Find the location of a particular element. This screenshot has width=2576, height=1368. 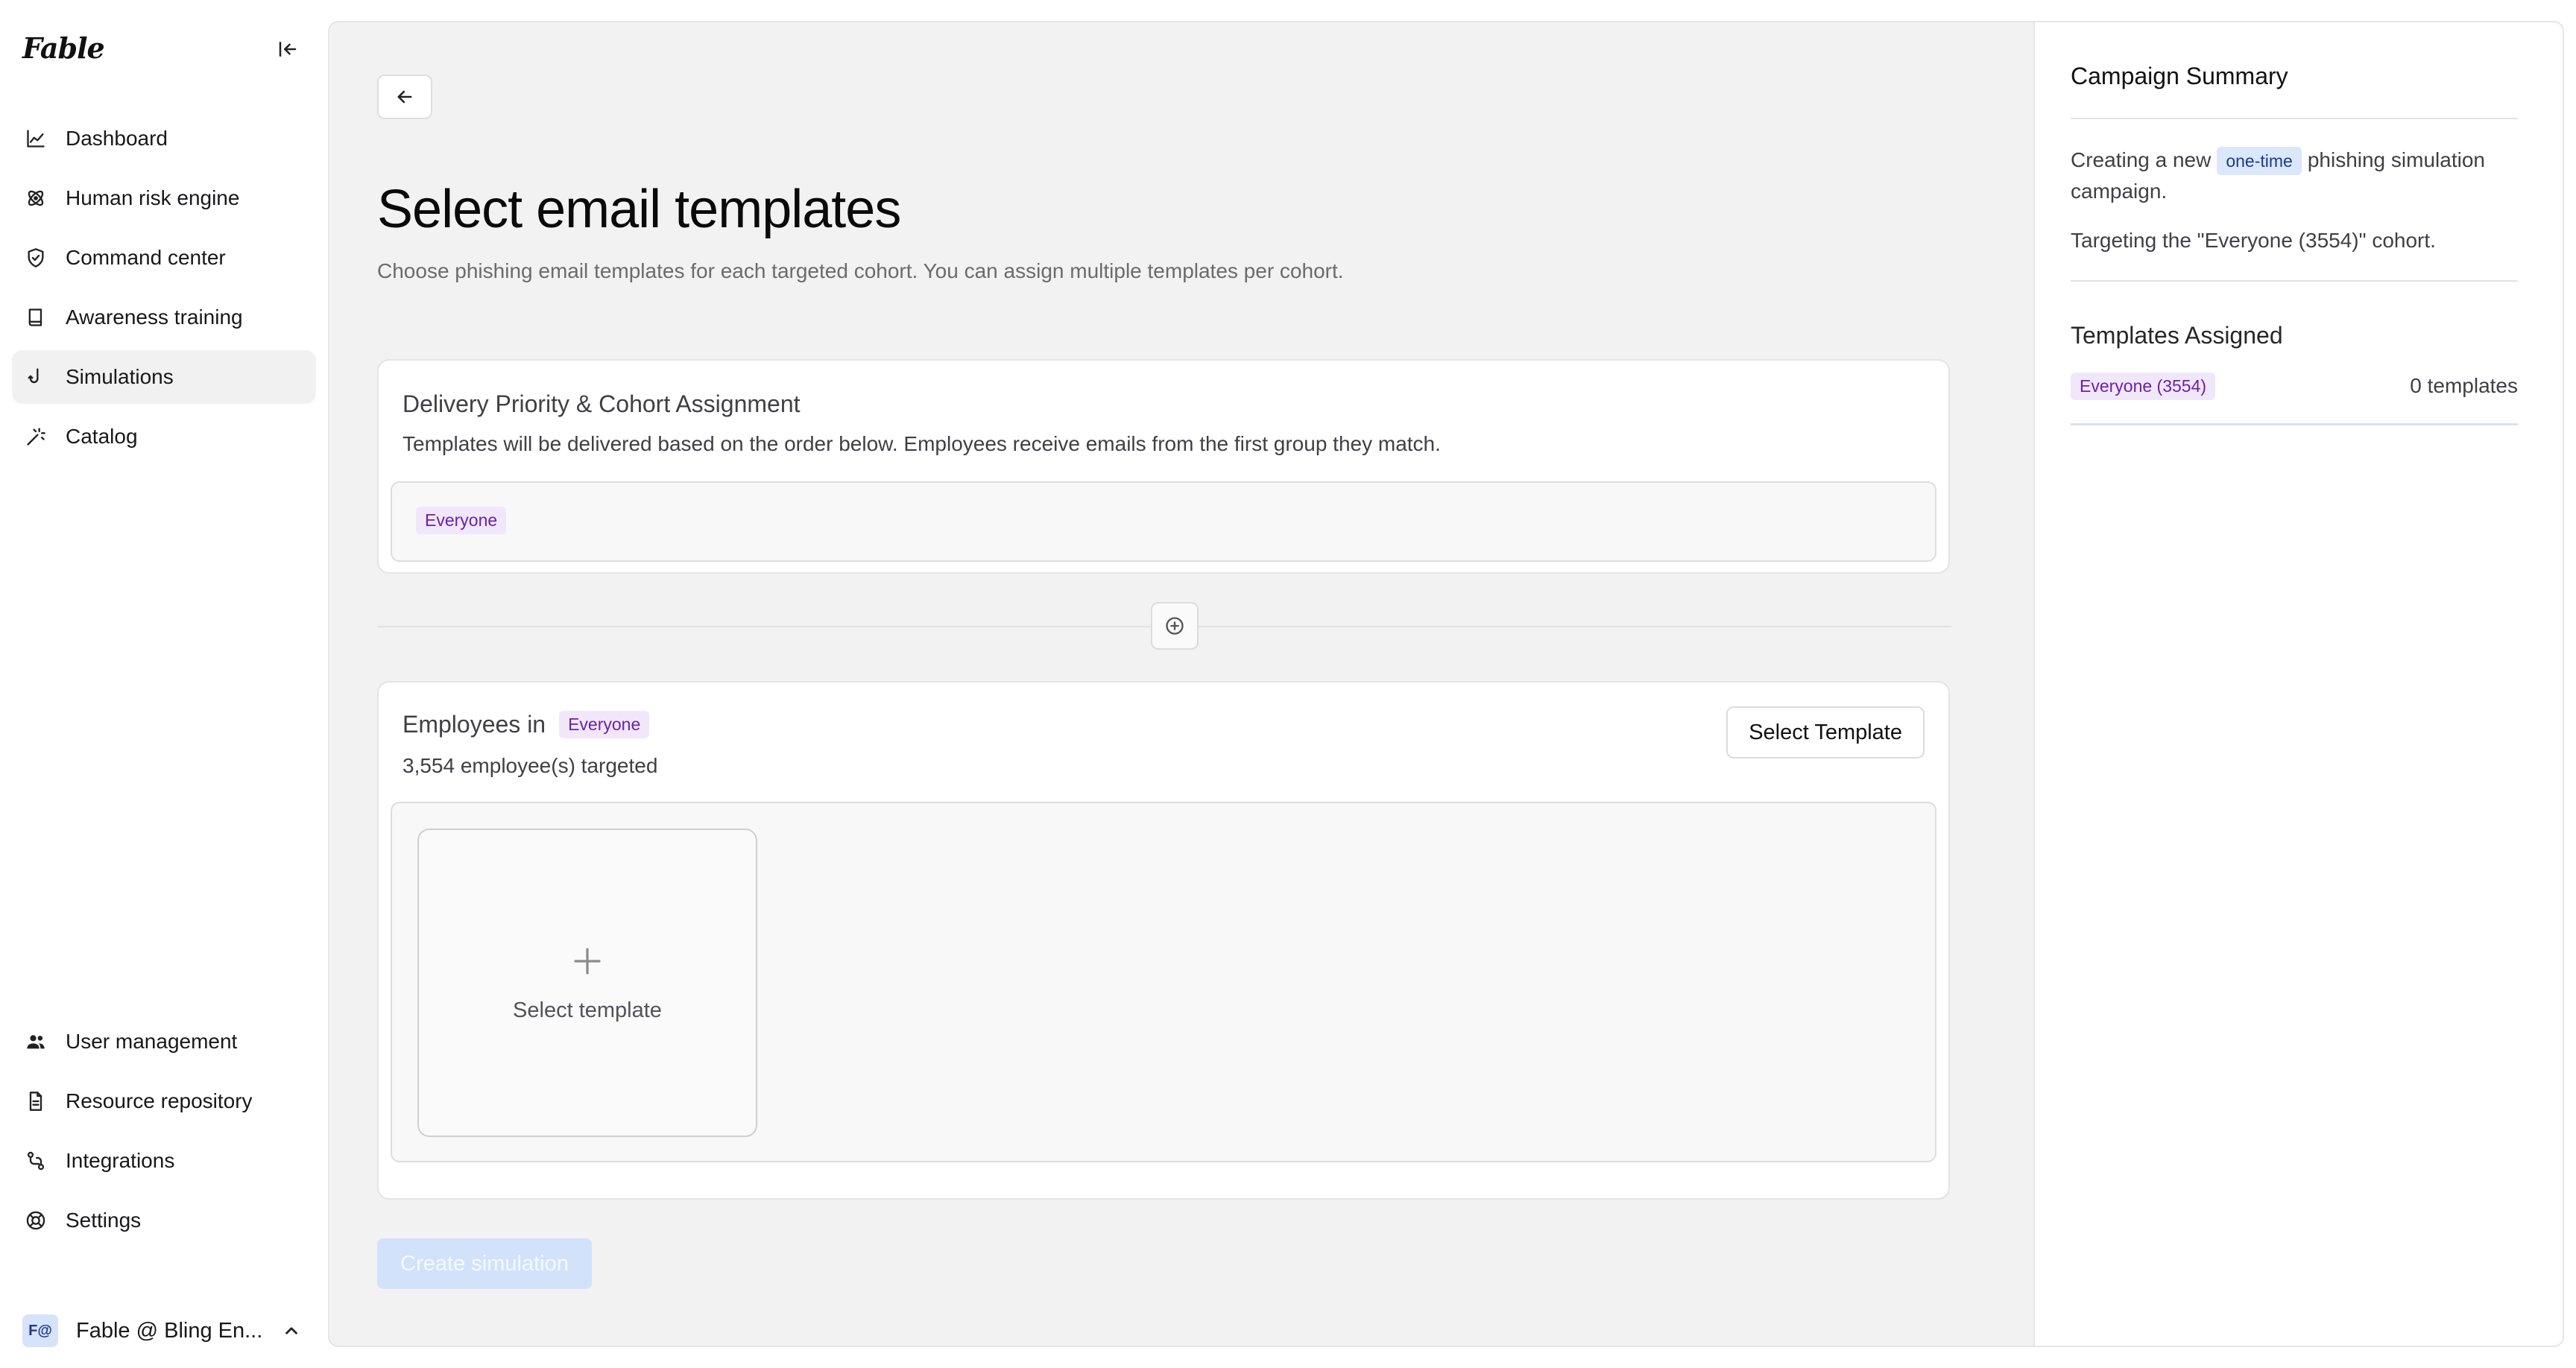

nav-item-label: User management is located at coordinates (152, 1041).